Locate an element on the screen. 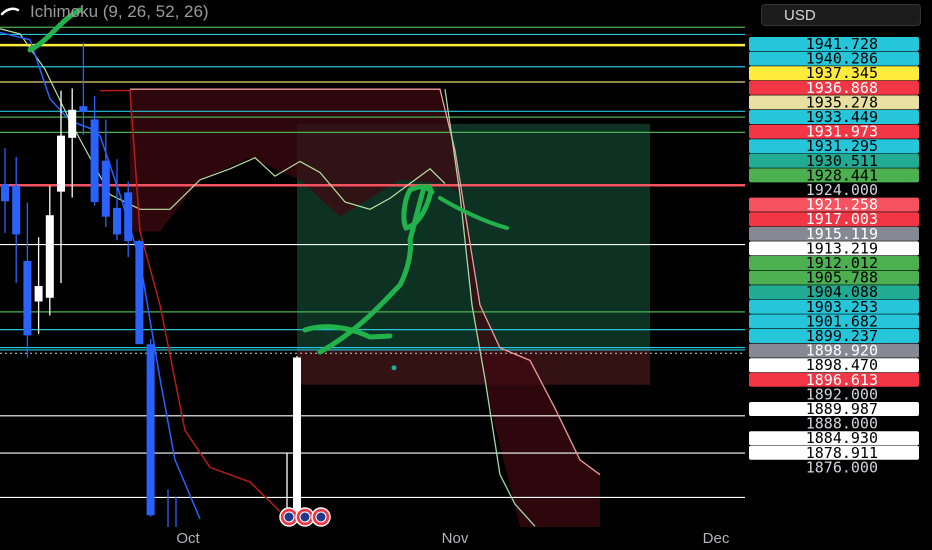  time-tick-nov: Nov is located at coordinates (455, 538).